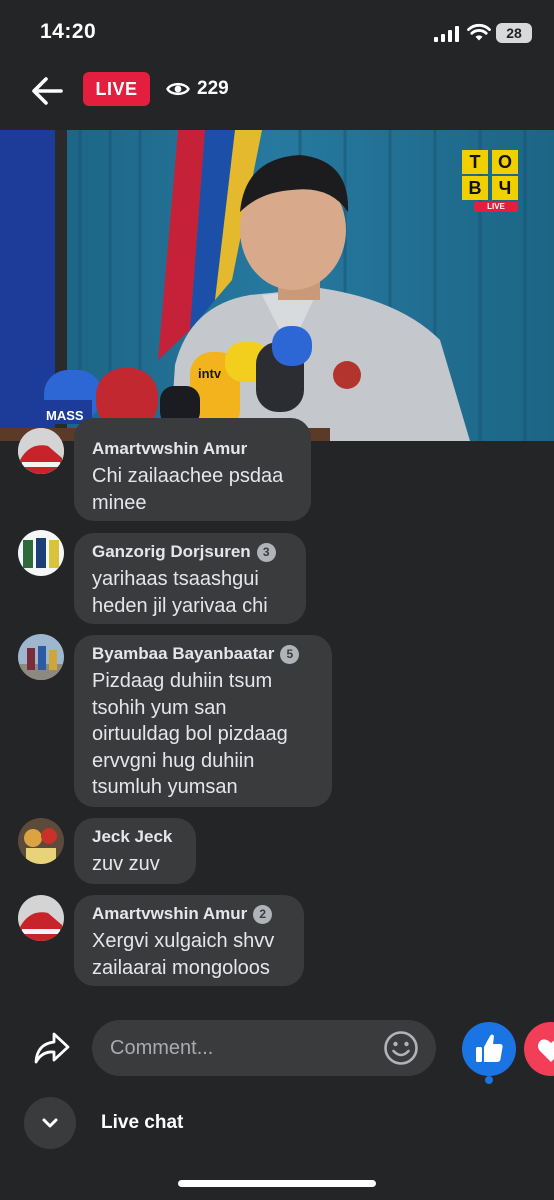 Image resolution: width=554 pixels, height=1200 pixels. I want to click on comment-author: Ganzorig Dorjsuren 3, so click(190, 552).